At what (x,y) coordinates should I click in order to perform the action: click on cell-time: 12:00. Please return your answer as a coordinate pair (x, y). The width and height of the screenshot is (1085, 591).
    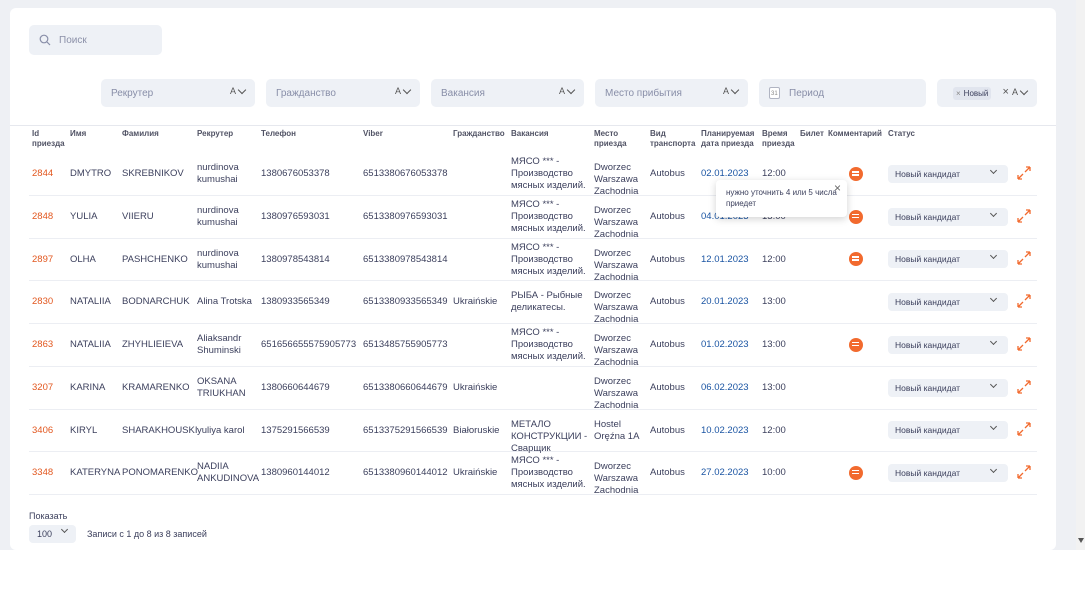
    Looking at the image, I should click on (774, 259).